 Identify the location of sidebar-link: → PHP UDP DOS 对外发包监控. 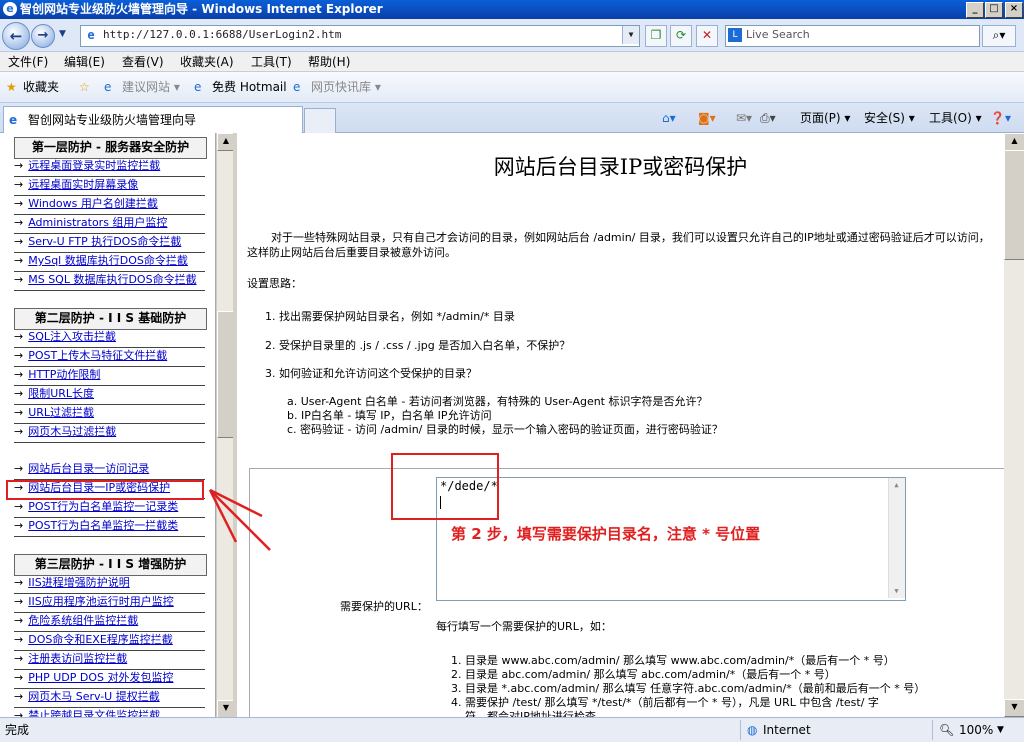
(109, 679).